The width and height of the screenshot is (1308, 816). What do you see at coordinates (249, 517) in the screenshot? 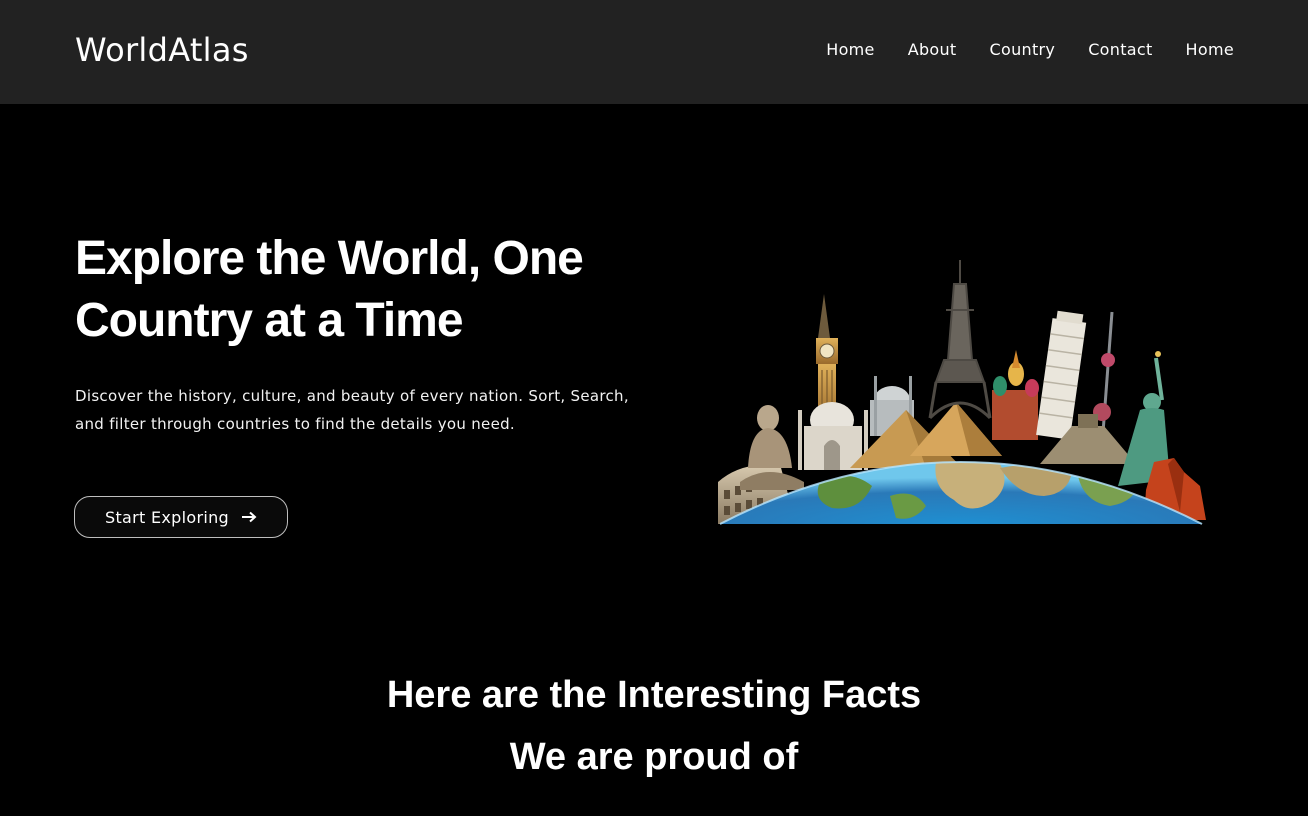
I see `arrow-right-icon` at bounding box center [249, 517].